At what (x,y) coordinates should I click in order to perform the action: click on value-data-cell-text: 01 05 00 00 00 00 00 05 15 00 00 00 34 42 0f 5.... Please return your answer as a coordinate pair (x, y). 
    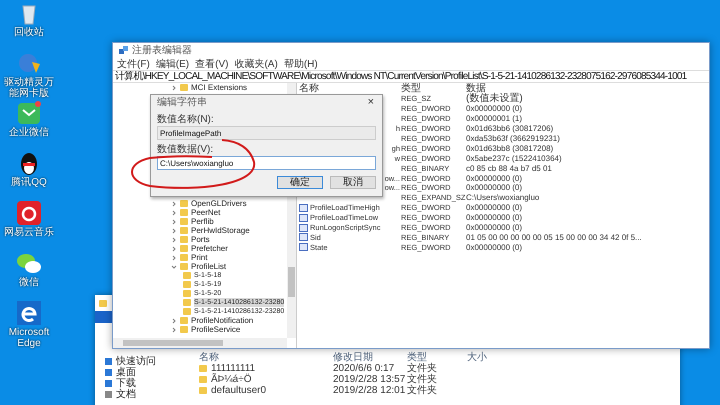
    Looking at the image, I should click on (554, 237).